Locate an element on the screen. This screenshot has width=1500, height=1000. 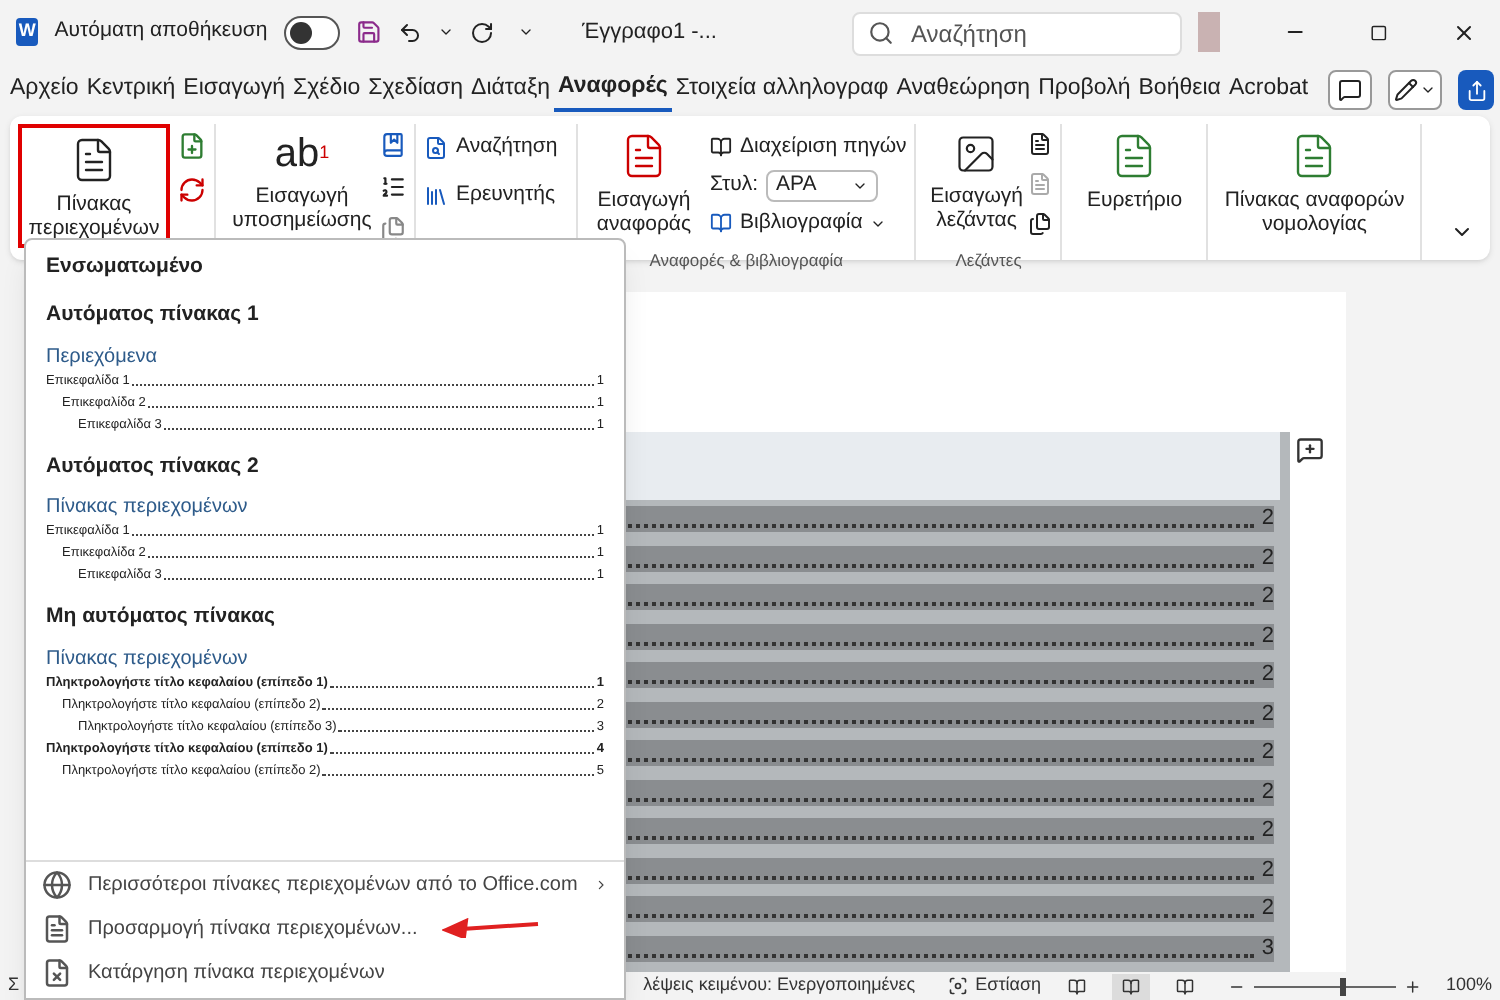
picture-icon is located at coordinates (976, 154).